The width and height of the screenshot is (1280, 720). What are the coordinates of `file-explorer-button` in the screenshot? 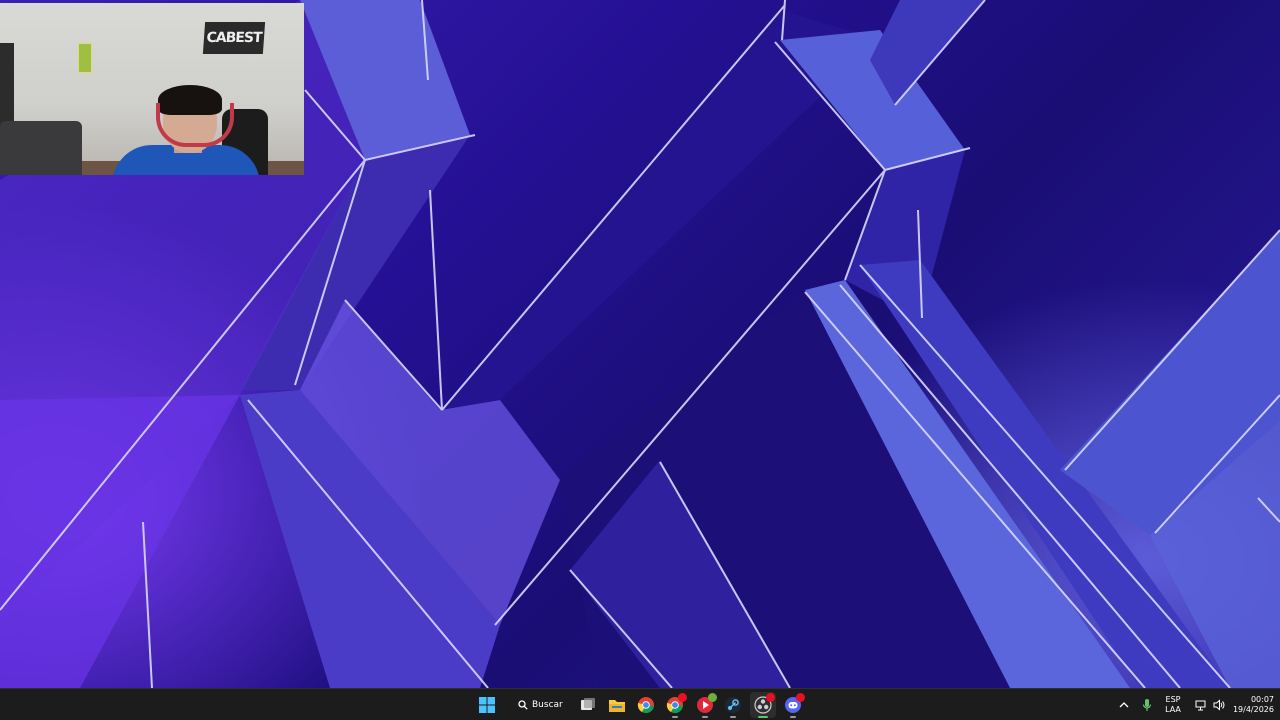 It's located at (617, 705).